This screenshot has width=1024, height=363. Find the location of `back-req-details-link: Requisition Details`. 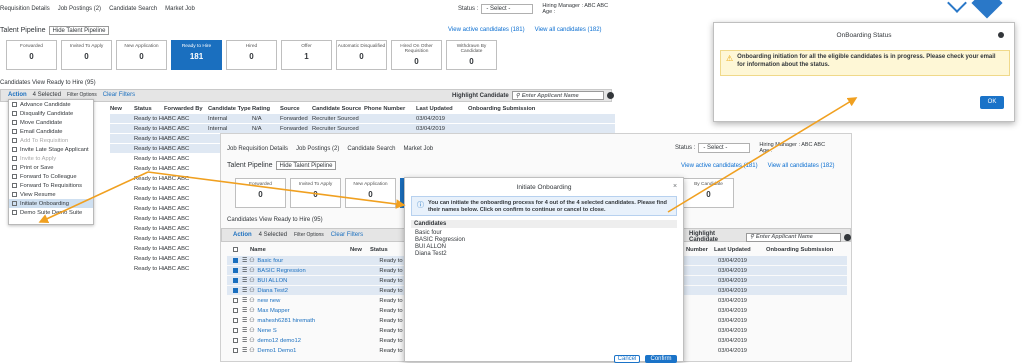

back-req-details-link: Requisition Details is located at coordinates (25, 9).